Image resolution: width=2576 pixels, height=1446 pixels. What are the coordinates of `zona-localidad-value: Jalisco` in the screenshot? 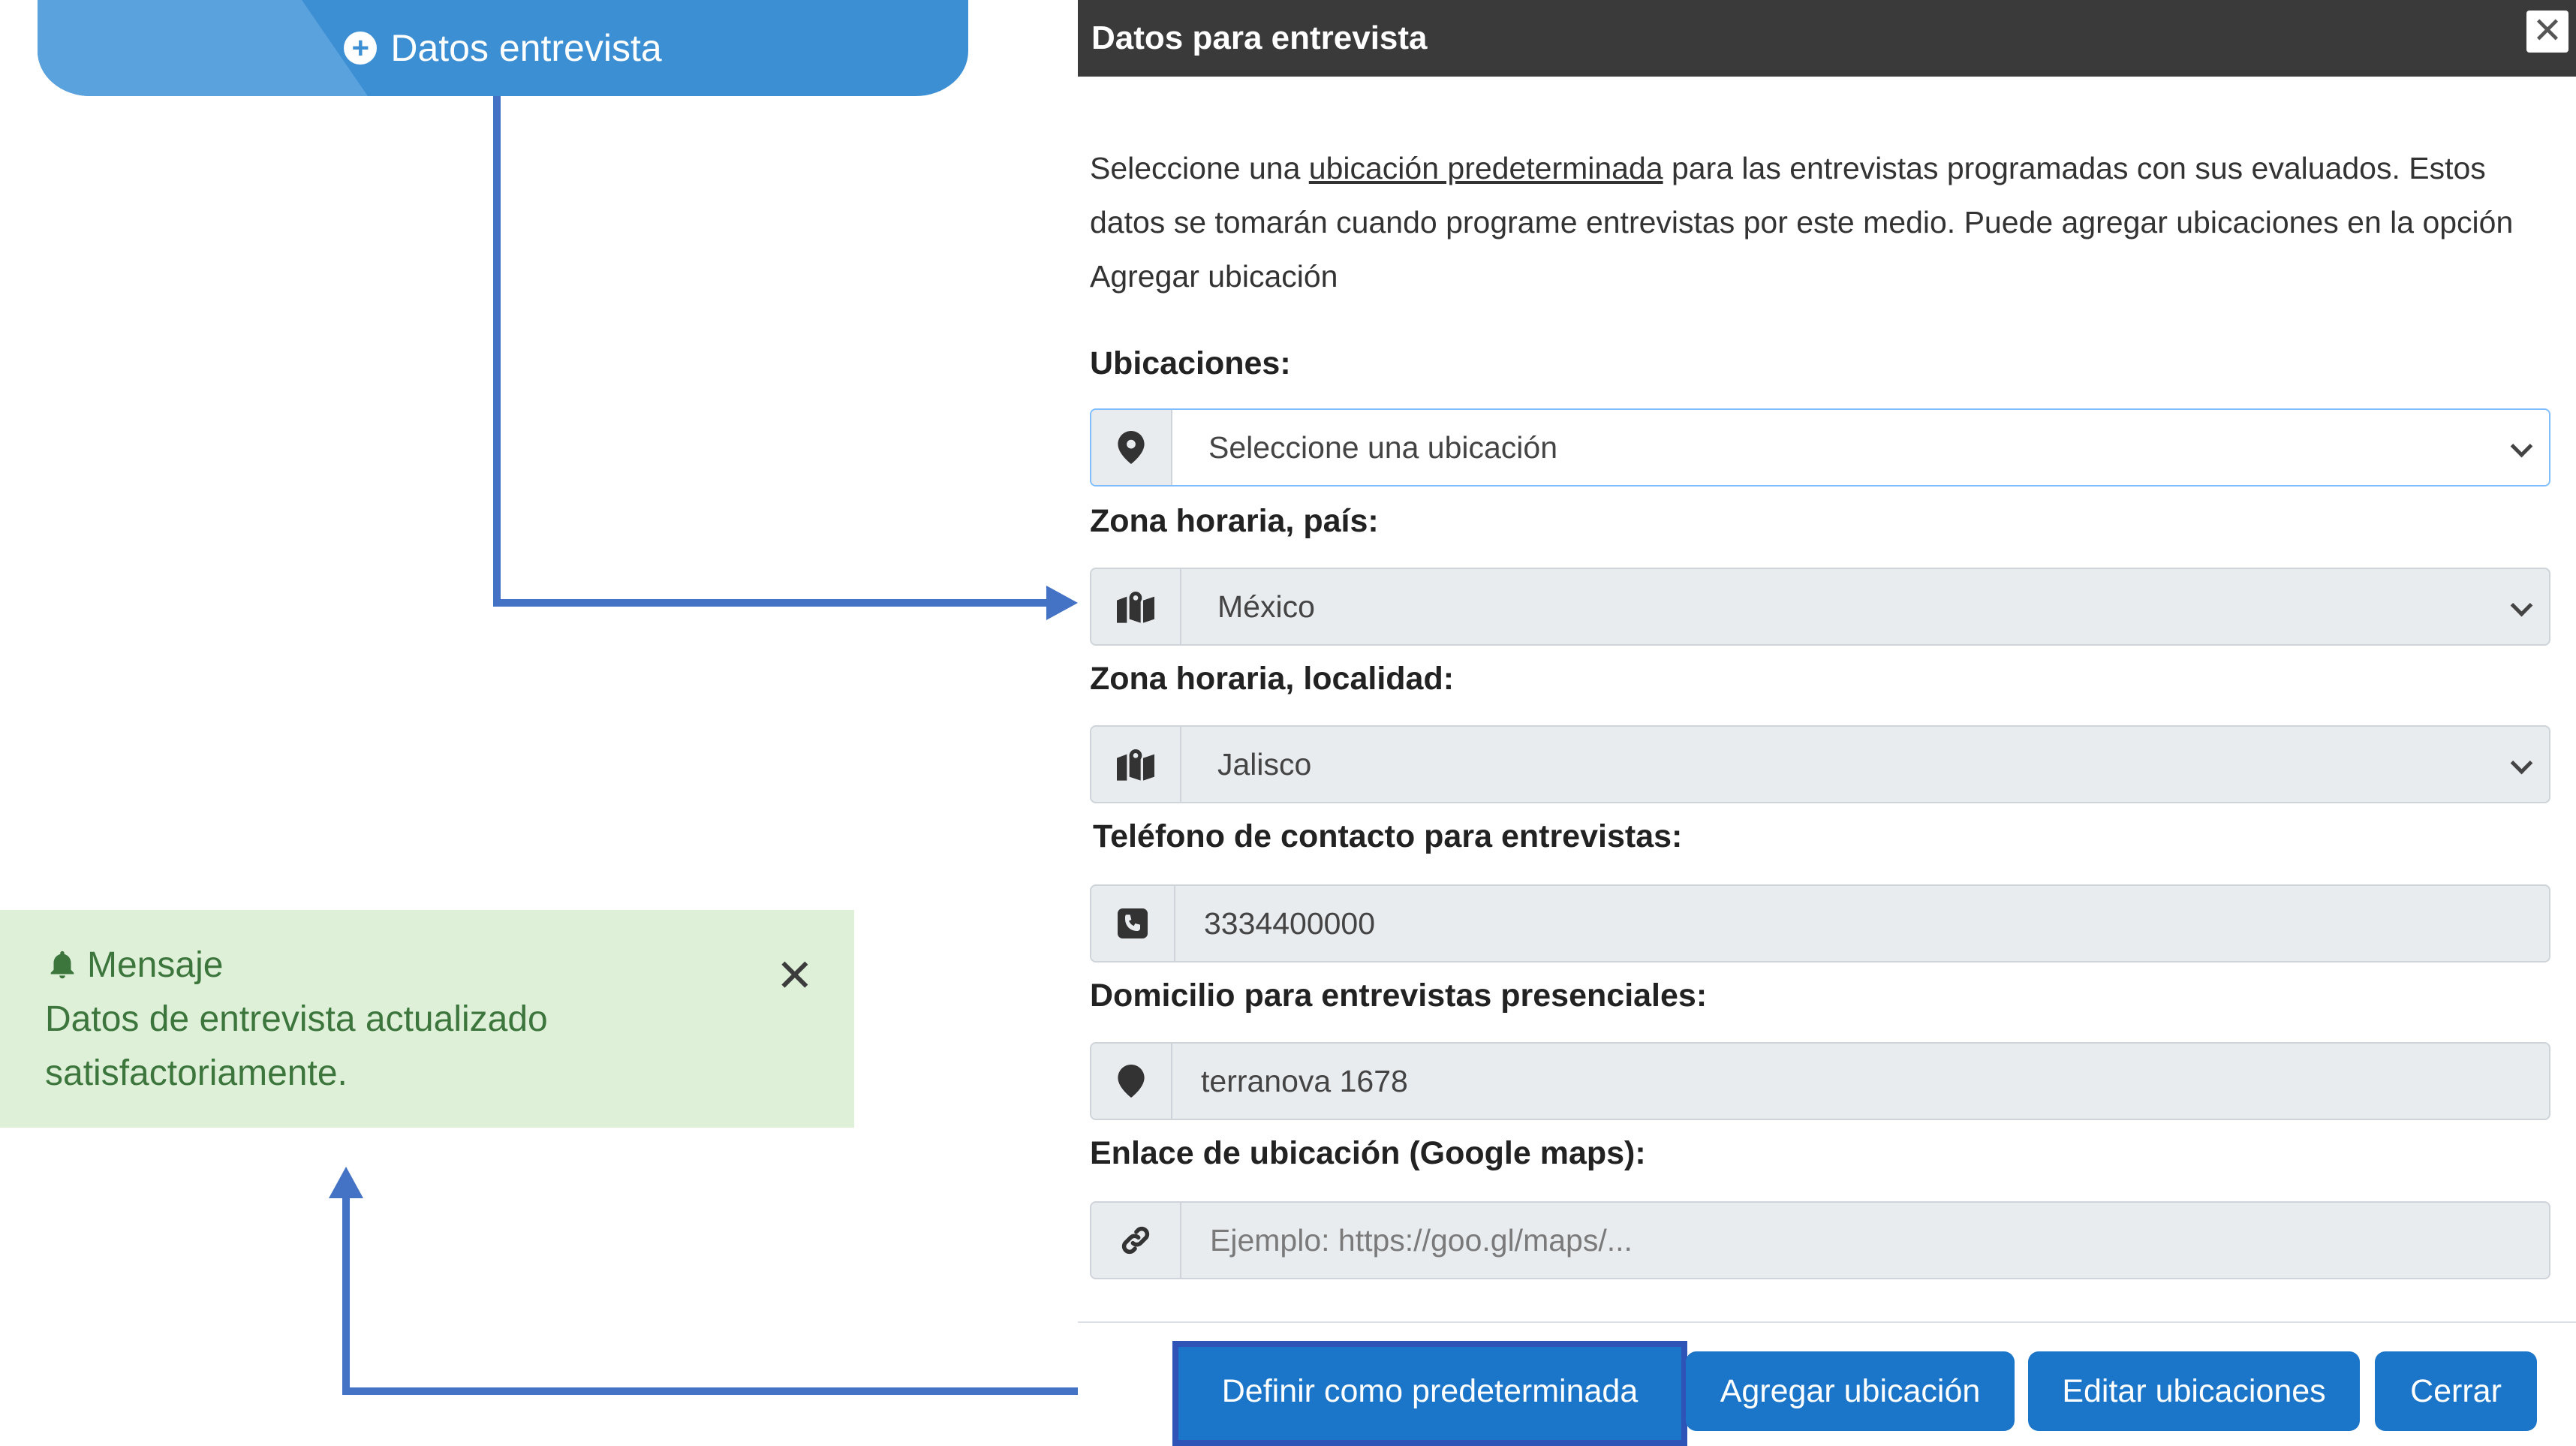 It's located at (1865, 764).